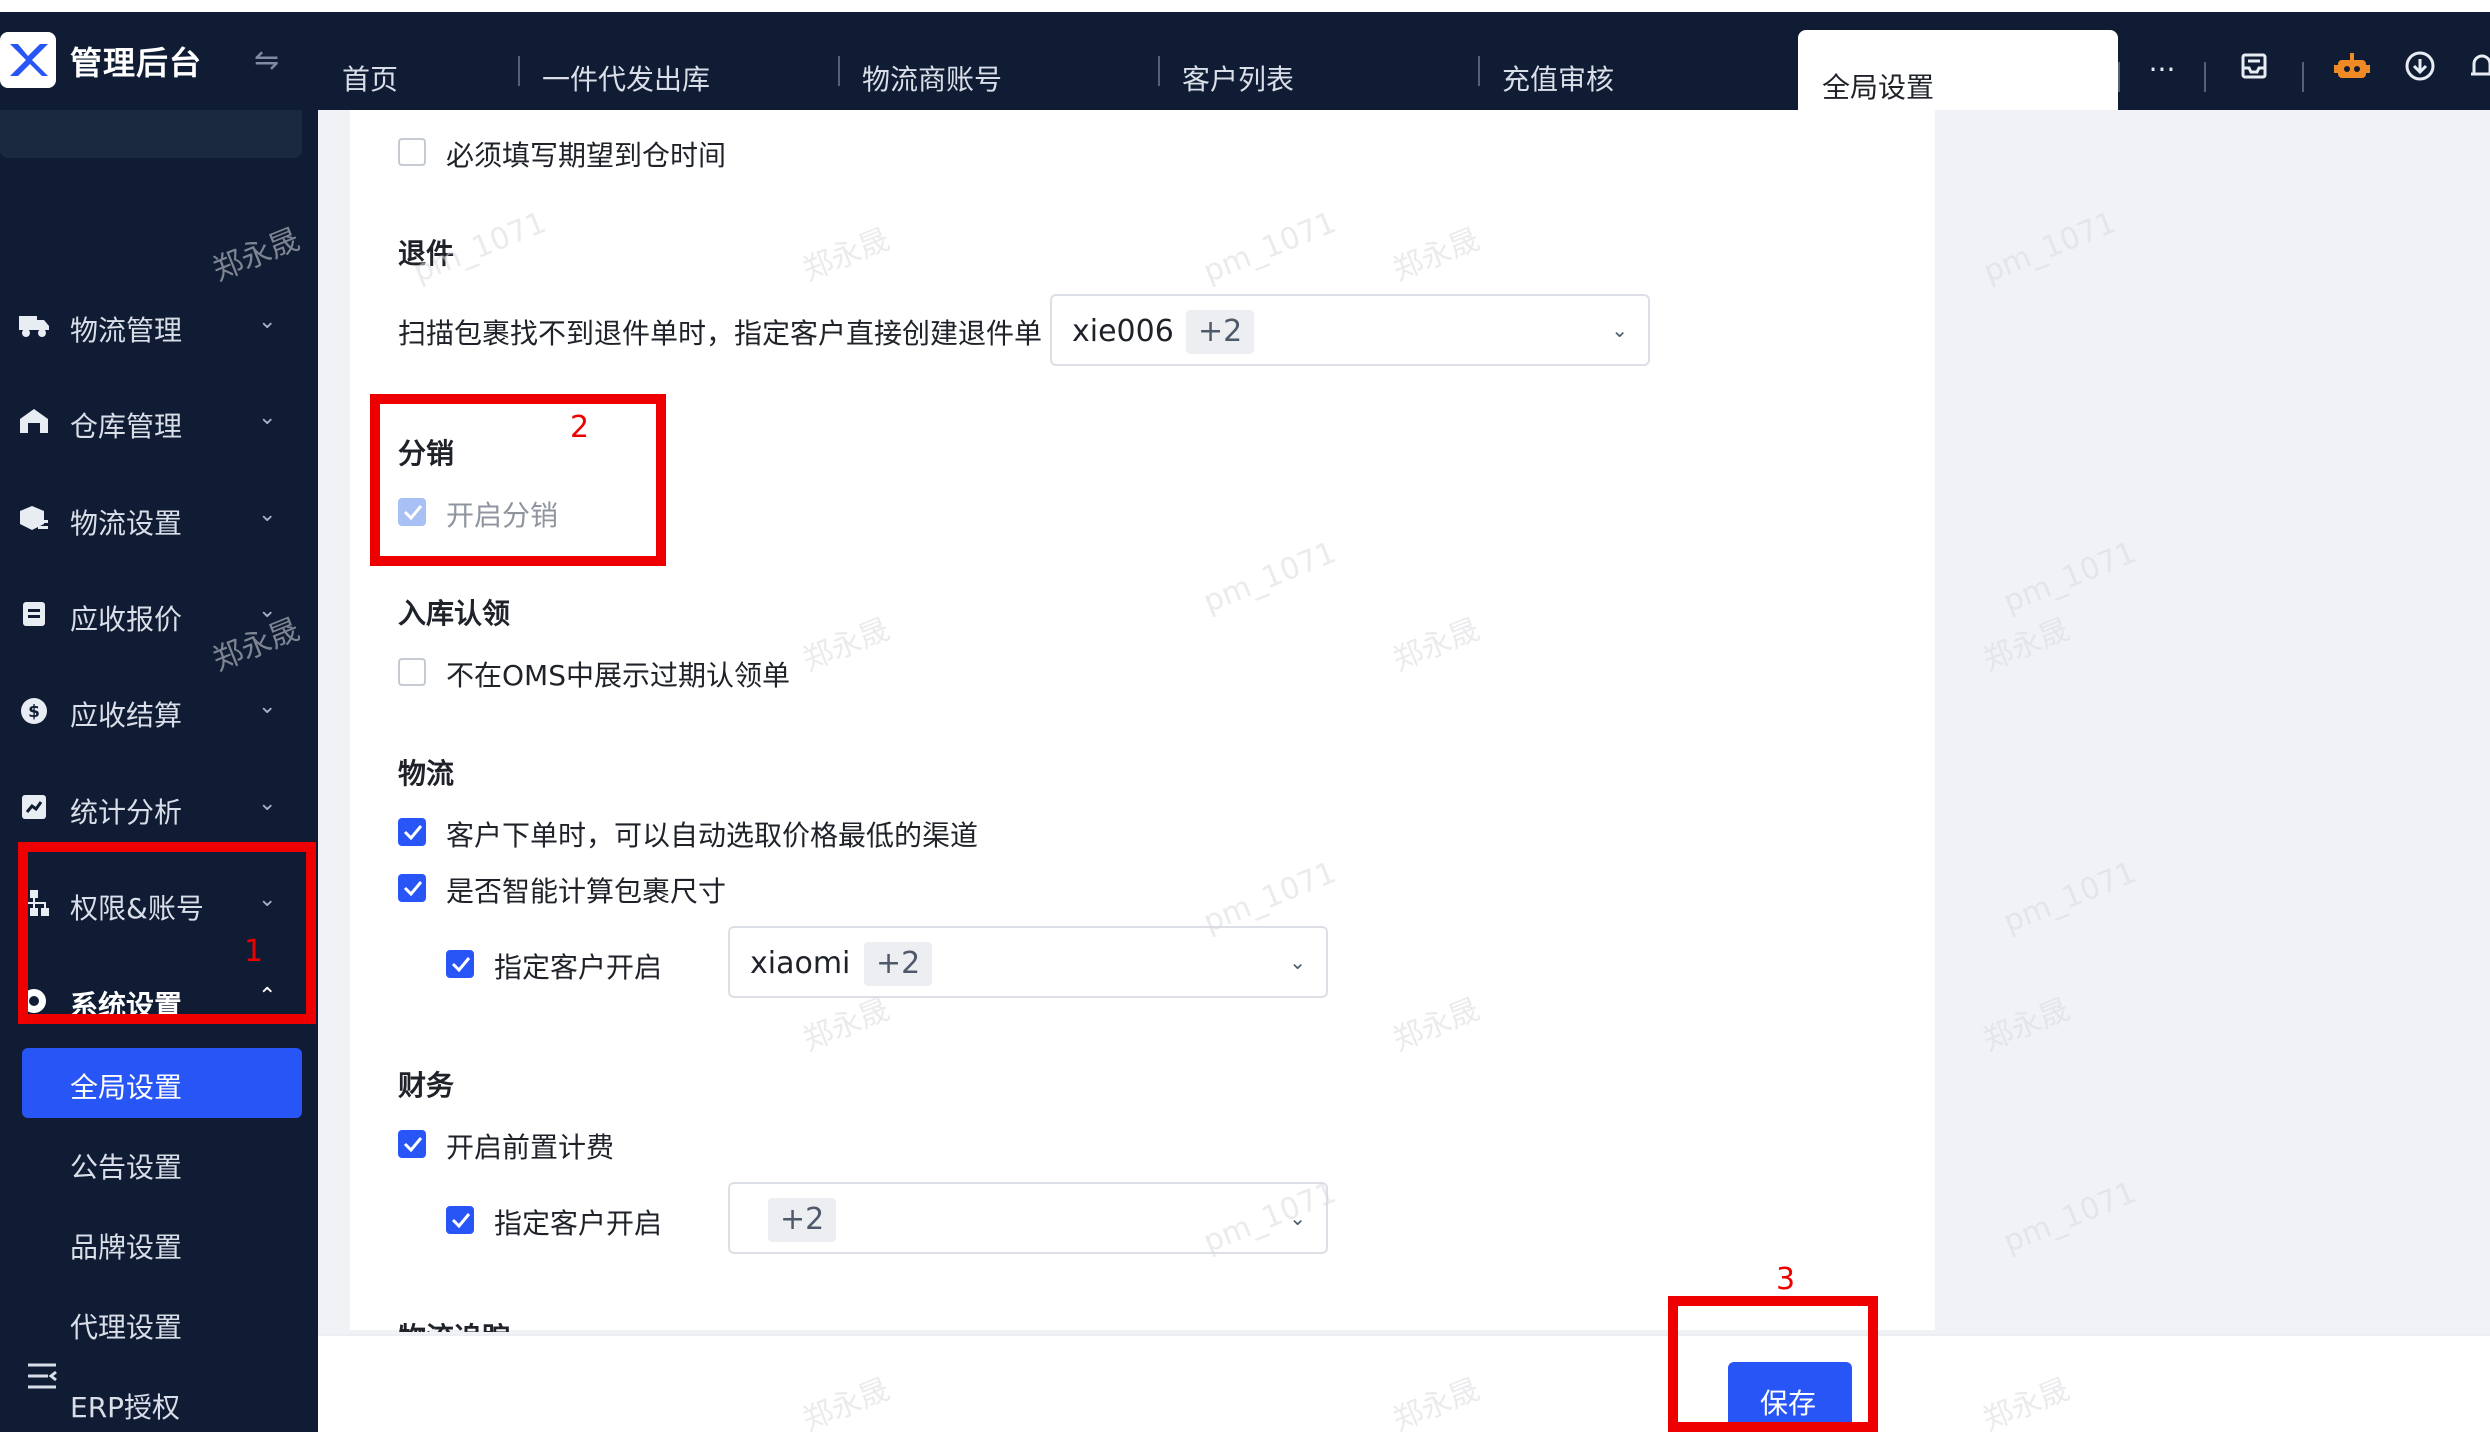 The image size is (2490, 1432). What do you see at coordinates (454, 613) in the screenshot?
I see `section-title-inbound-claim: 入库认领` at bounding box center [454, 613].